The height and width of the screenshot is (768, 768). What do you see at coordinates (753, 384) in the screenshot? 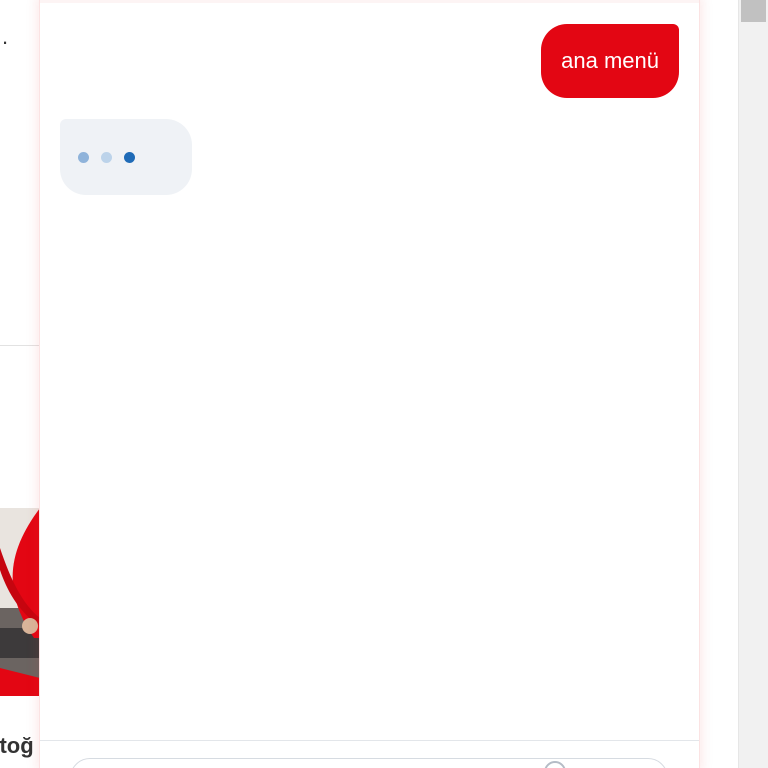
I see `page-scrollbar` at bounding box center [753, 384].